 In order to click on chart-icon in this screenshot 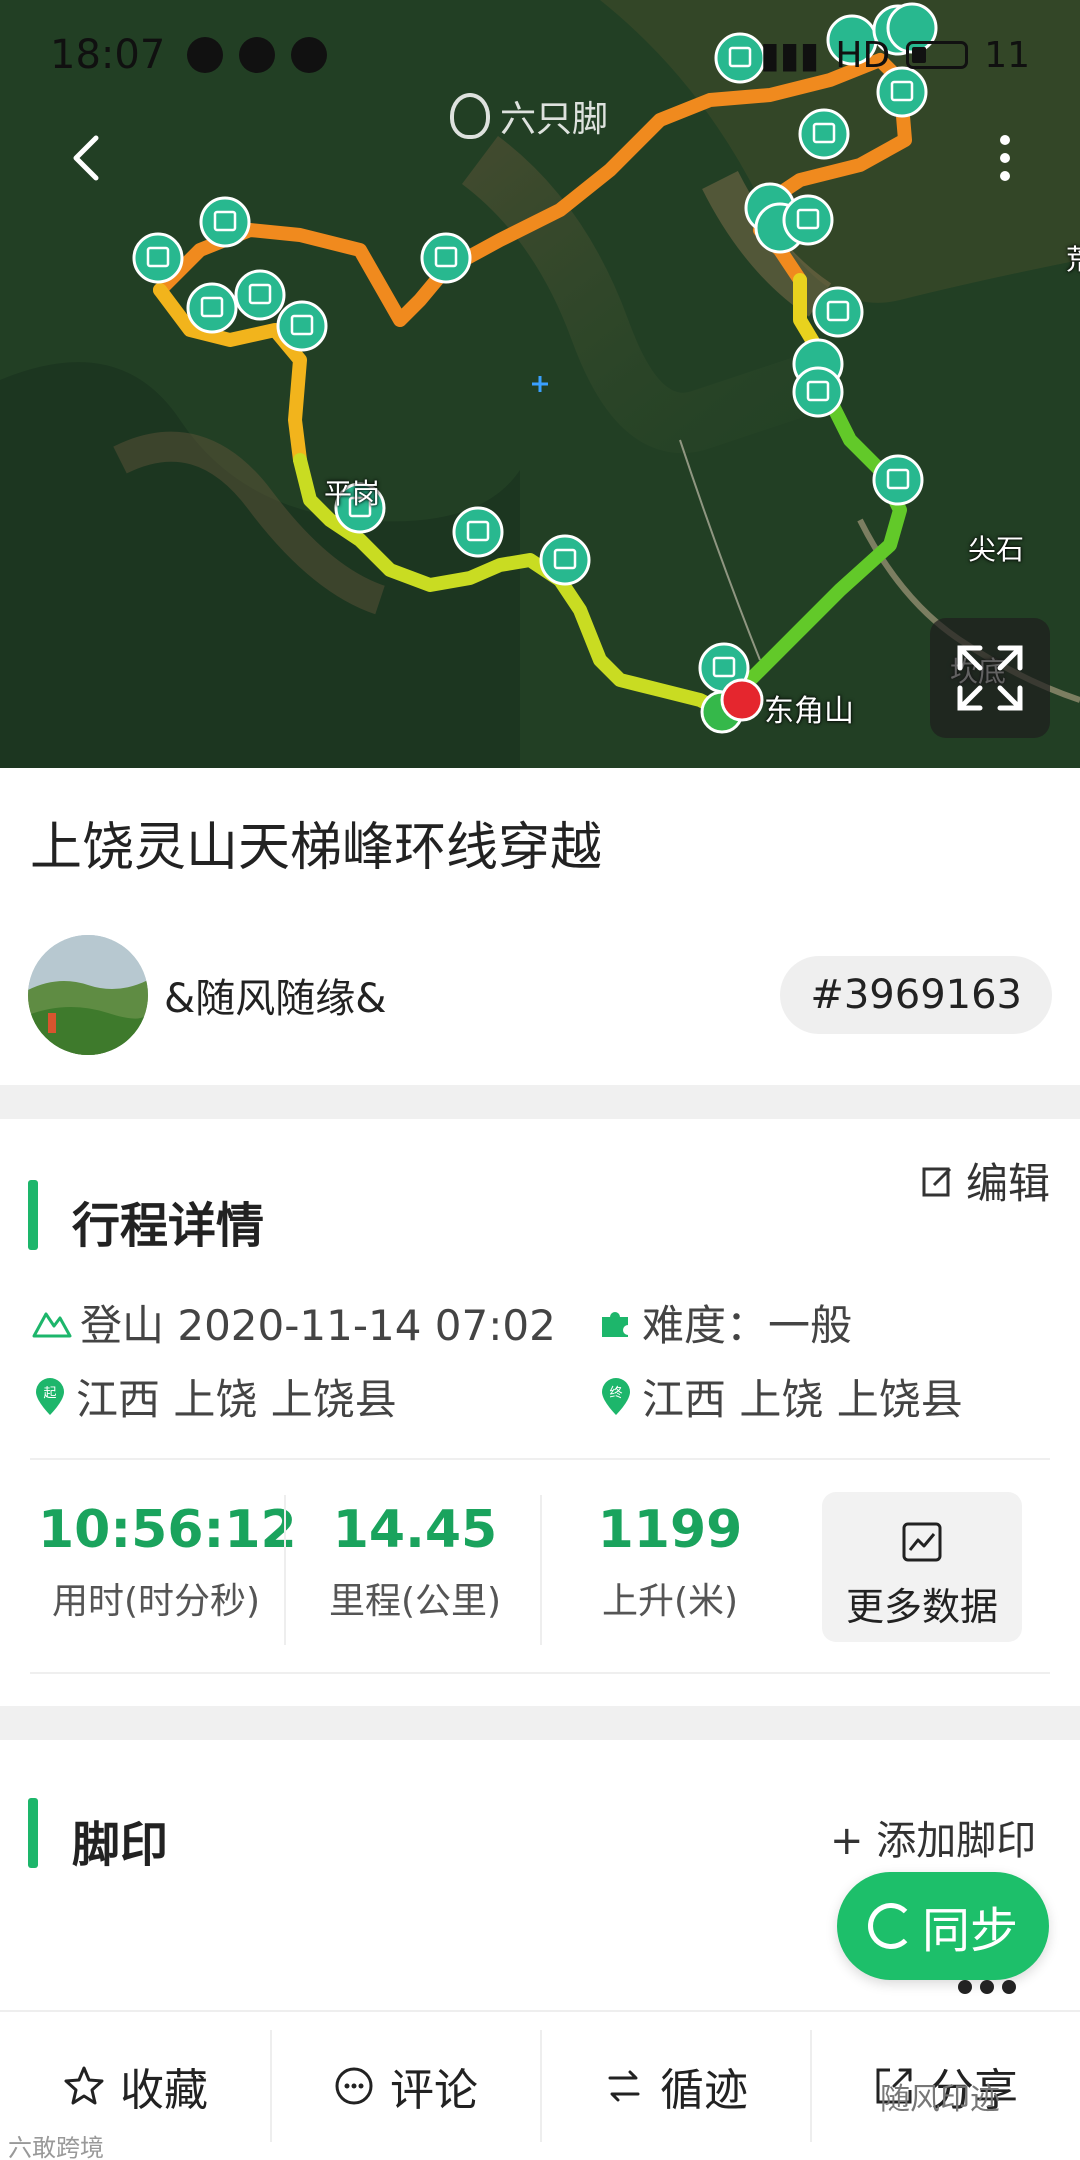, I will do `click(922, 1542)`.